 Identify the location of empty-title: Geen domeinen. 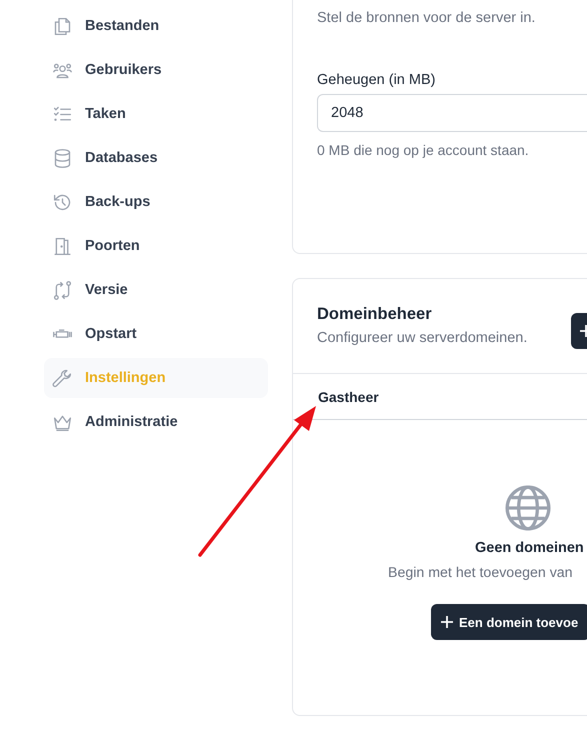
(529, 548).